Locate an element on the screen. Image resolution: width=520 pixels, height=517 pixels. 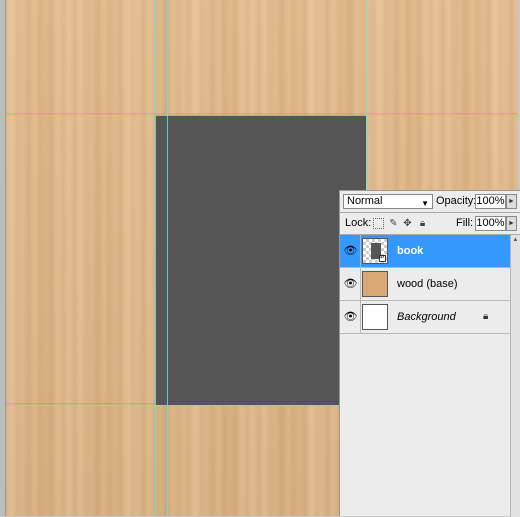
layer-row-book: 👁︎ ↵ book is located at coordinates (425, 251).